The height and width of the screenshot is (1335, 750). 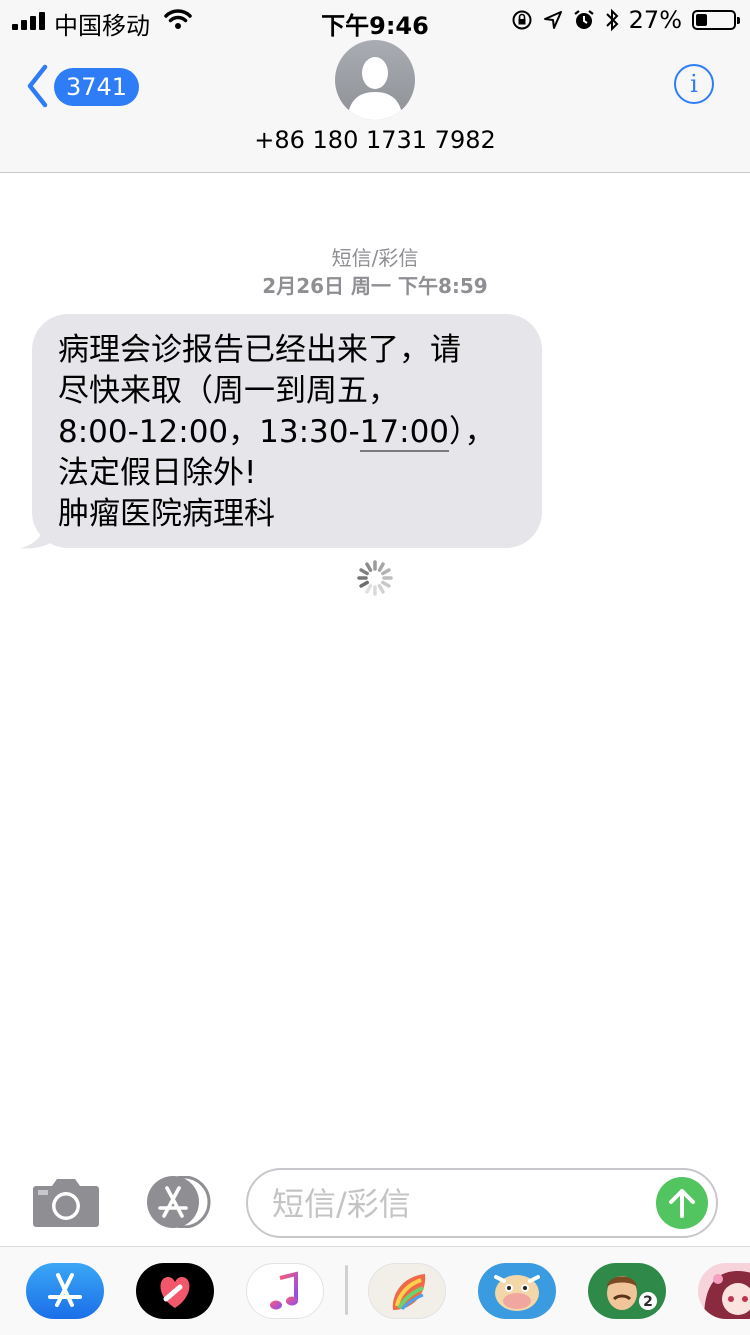 I want to click on imessage-app-drawer: 2, so click(x=375, y=1290).